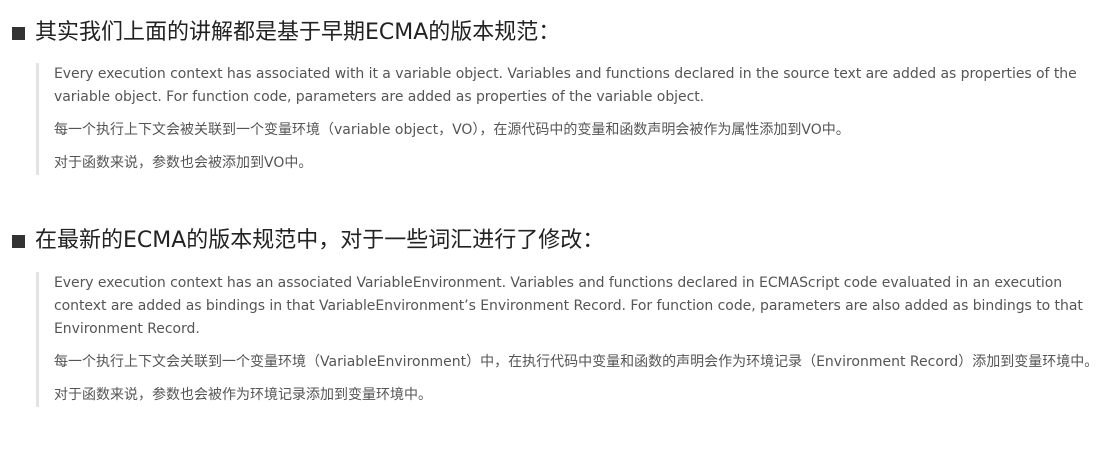 Image resolution: width=1120 pixels, height=469 pixels. What do you see at coordinates (183, 163) in the screenshot?
I see `quote-paragraph-chinese-note: 对于函数来说，参数也会被添加到VO中。` at bounding box center [183, 163].